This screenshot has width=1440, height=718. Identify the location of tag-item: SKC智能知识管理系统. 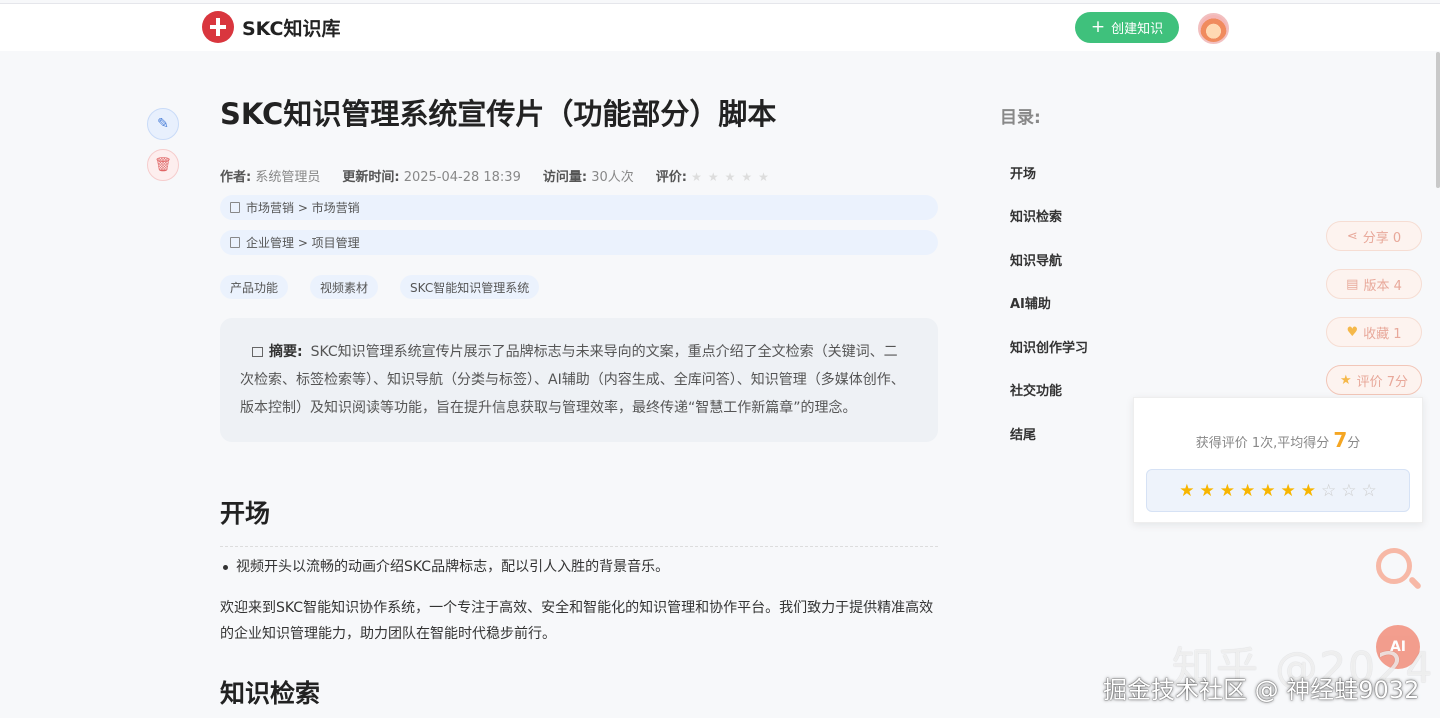
(470, 287).